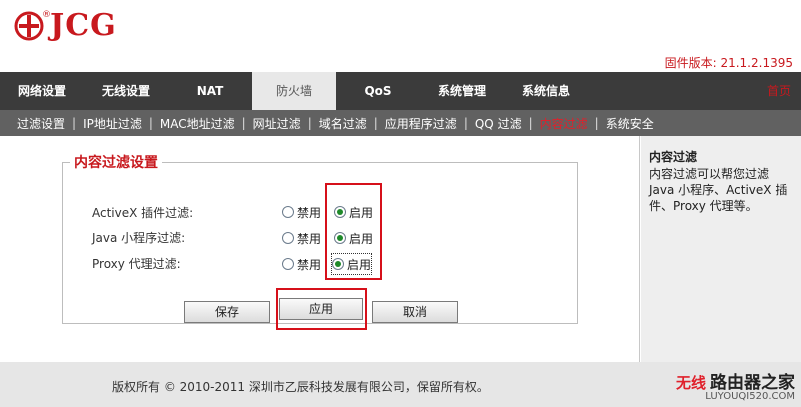  I want to click on highlight-enable-options, so click(353, 231).